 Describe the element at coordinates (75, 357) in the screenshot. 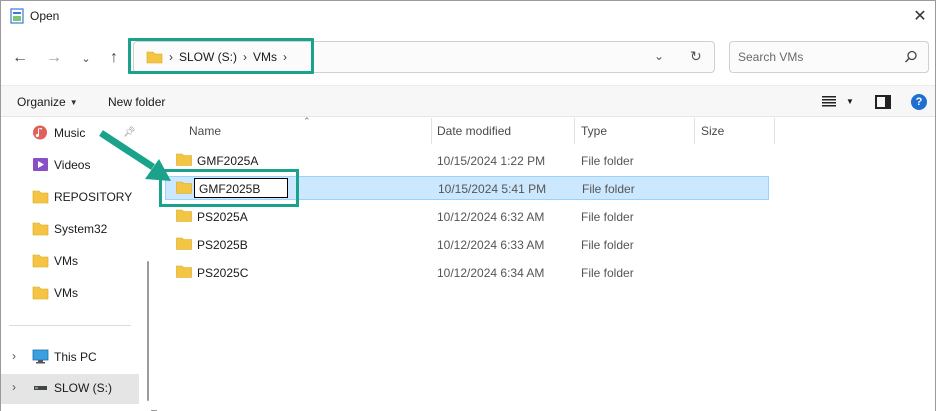

I see `sidebar-item-label: This PC` at that location.